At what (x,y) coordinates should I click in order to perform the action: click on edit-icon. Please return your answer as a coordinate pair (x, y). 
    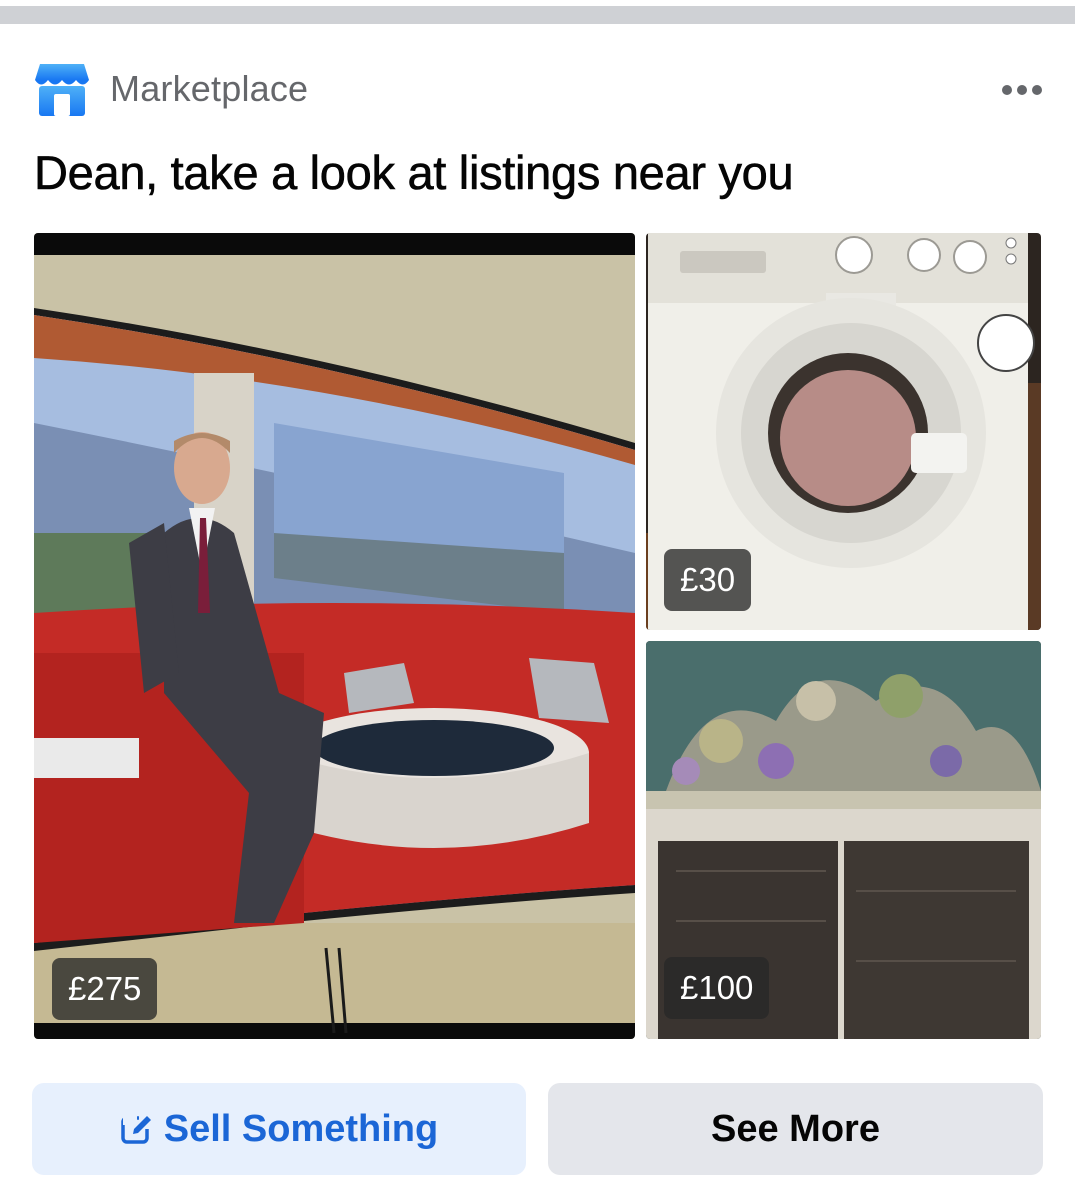
    Looking at the image, I should click on (137, 1129).